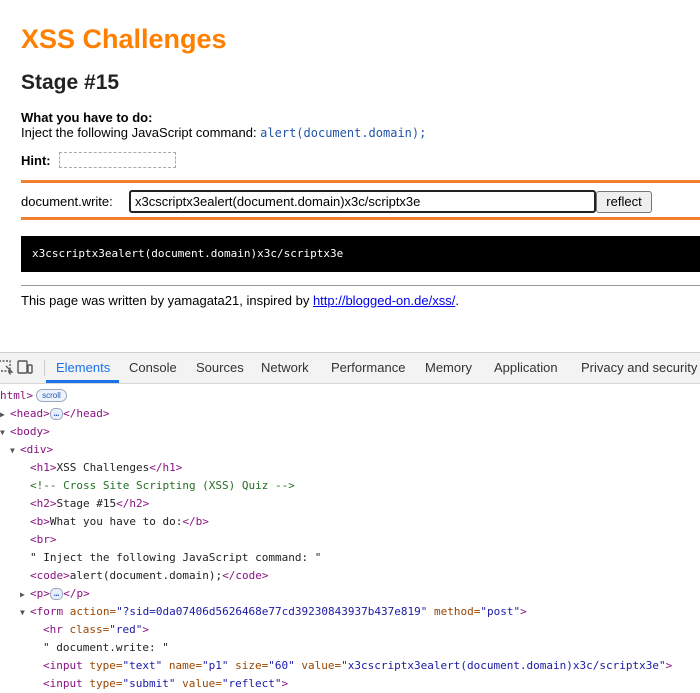  I want to click on tab-performance: Performance, so click(368, 368).